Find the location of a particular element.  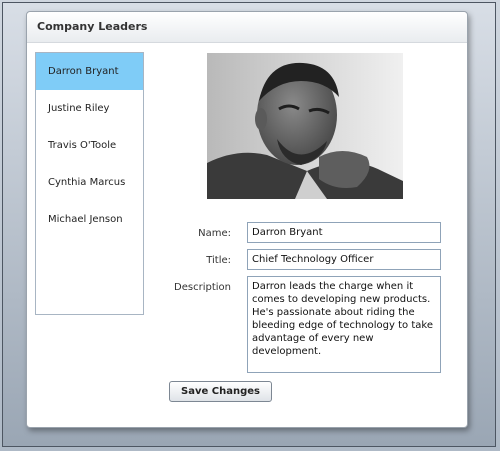

leader-item-justine-riley: Justine Riley is located at coordinates (89, 108).